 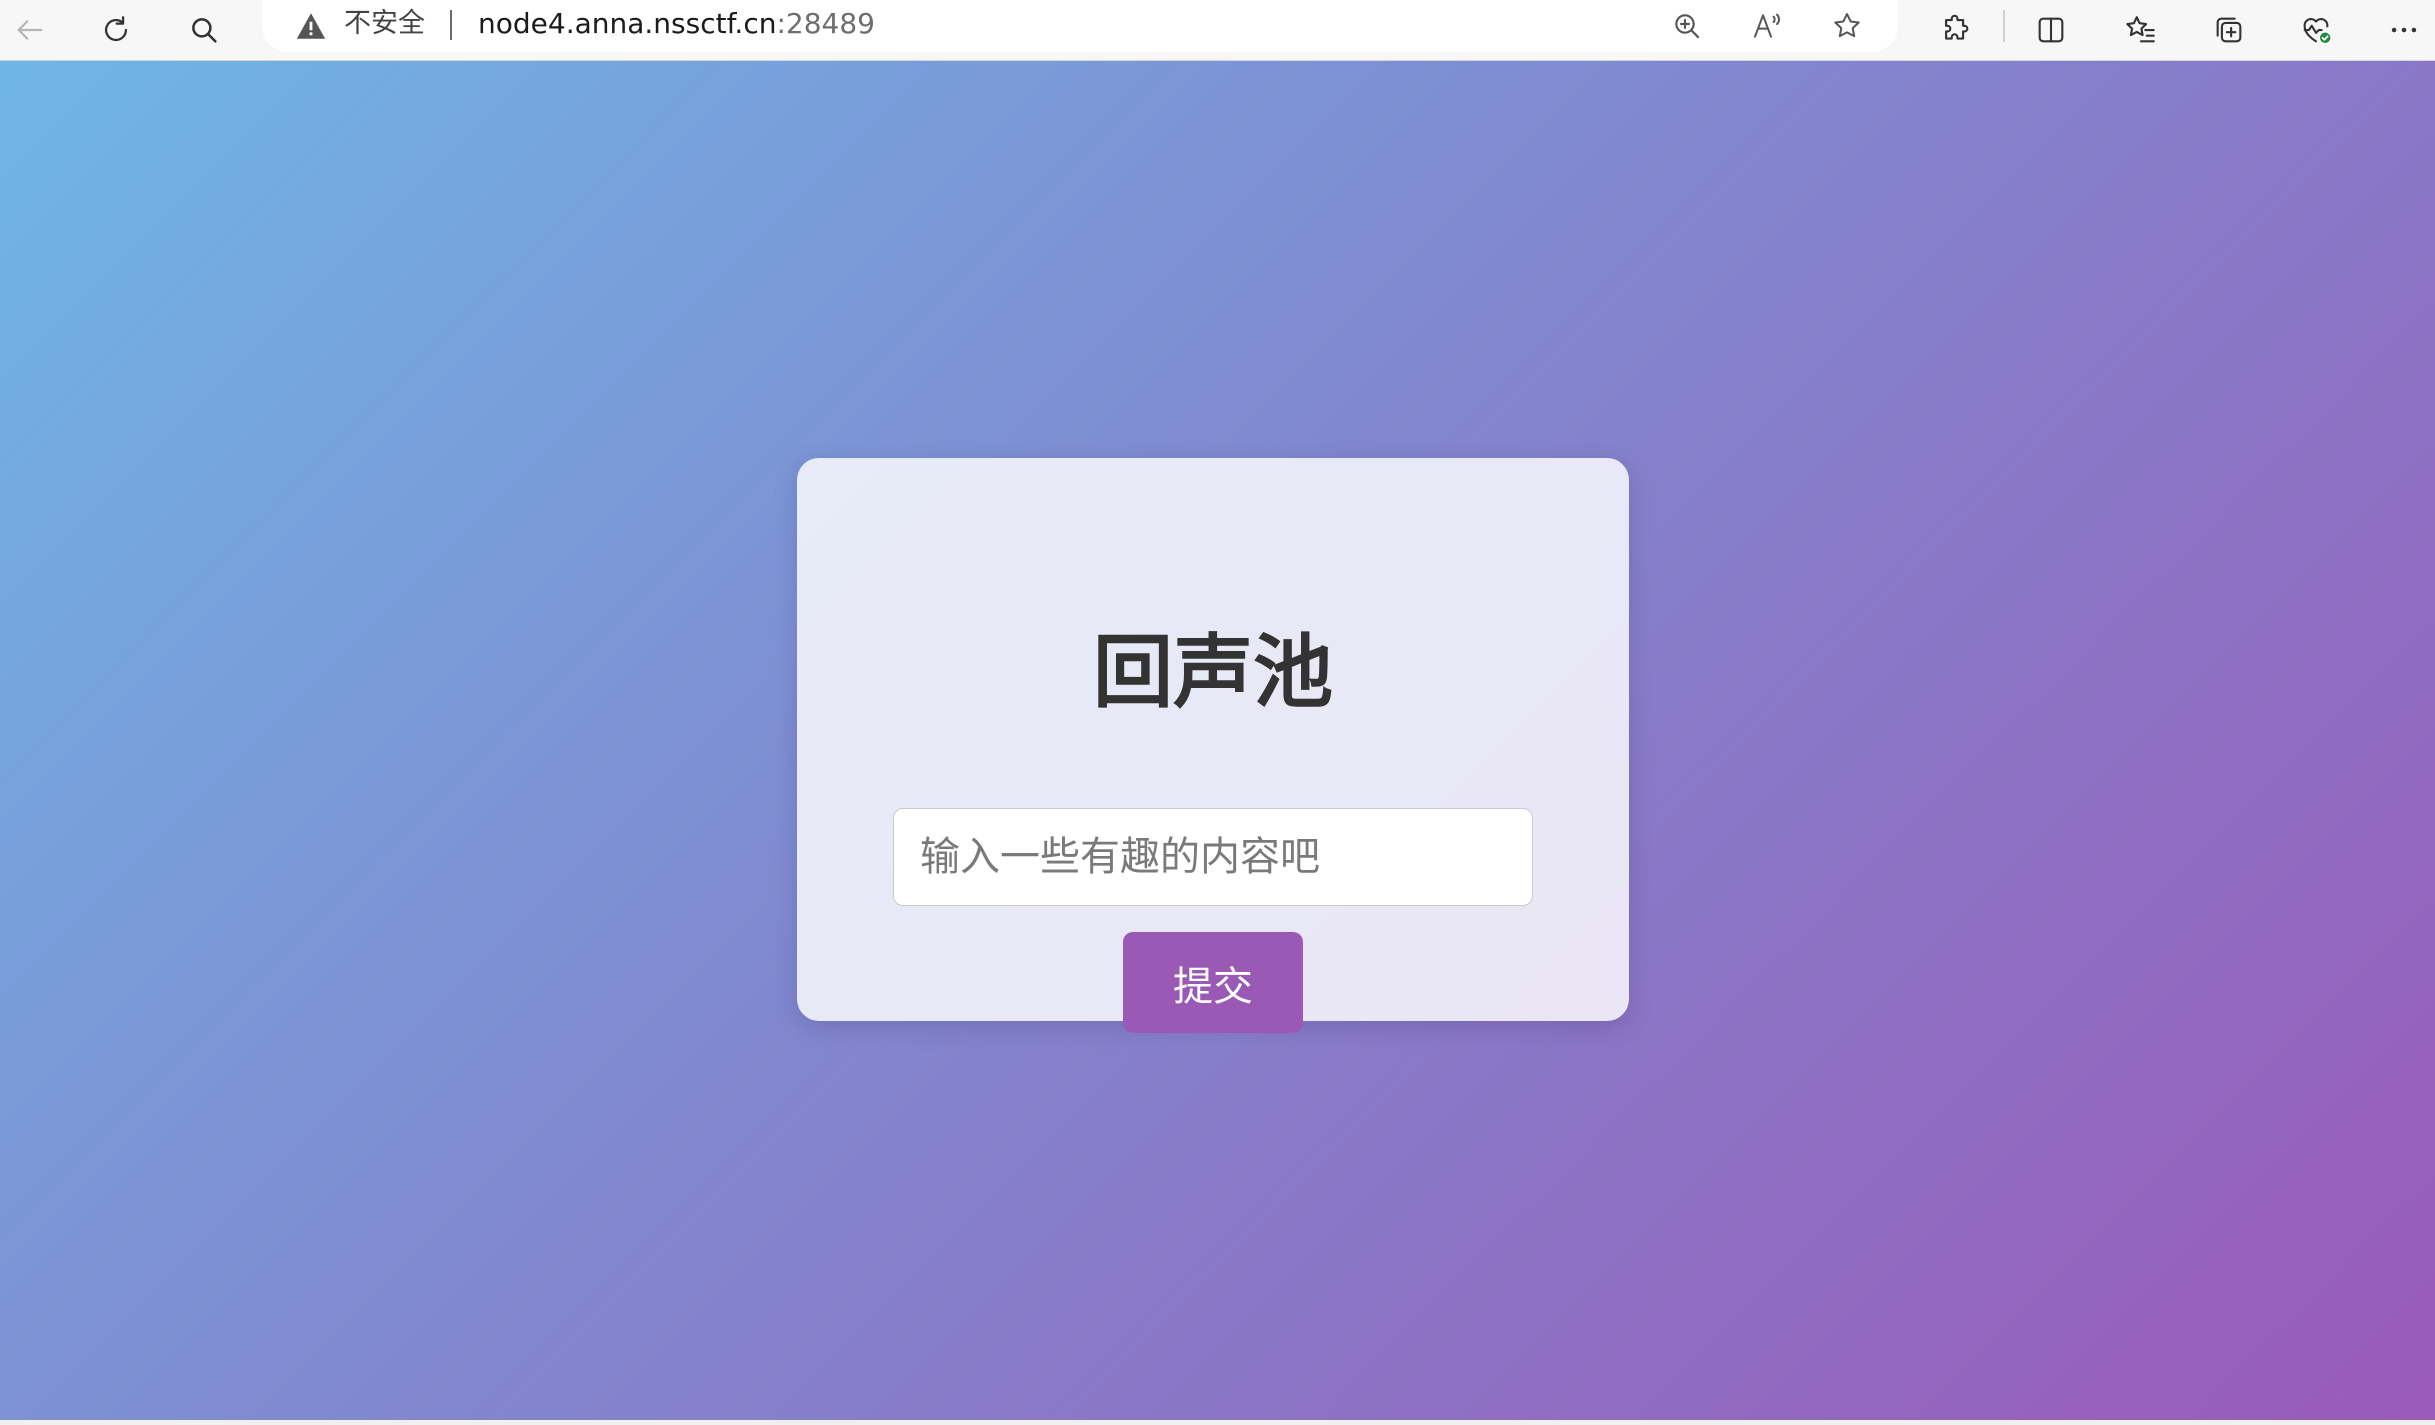 I want to click on content-input, so click(x=1213, y=857).